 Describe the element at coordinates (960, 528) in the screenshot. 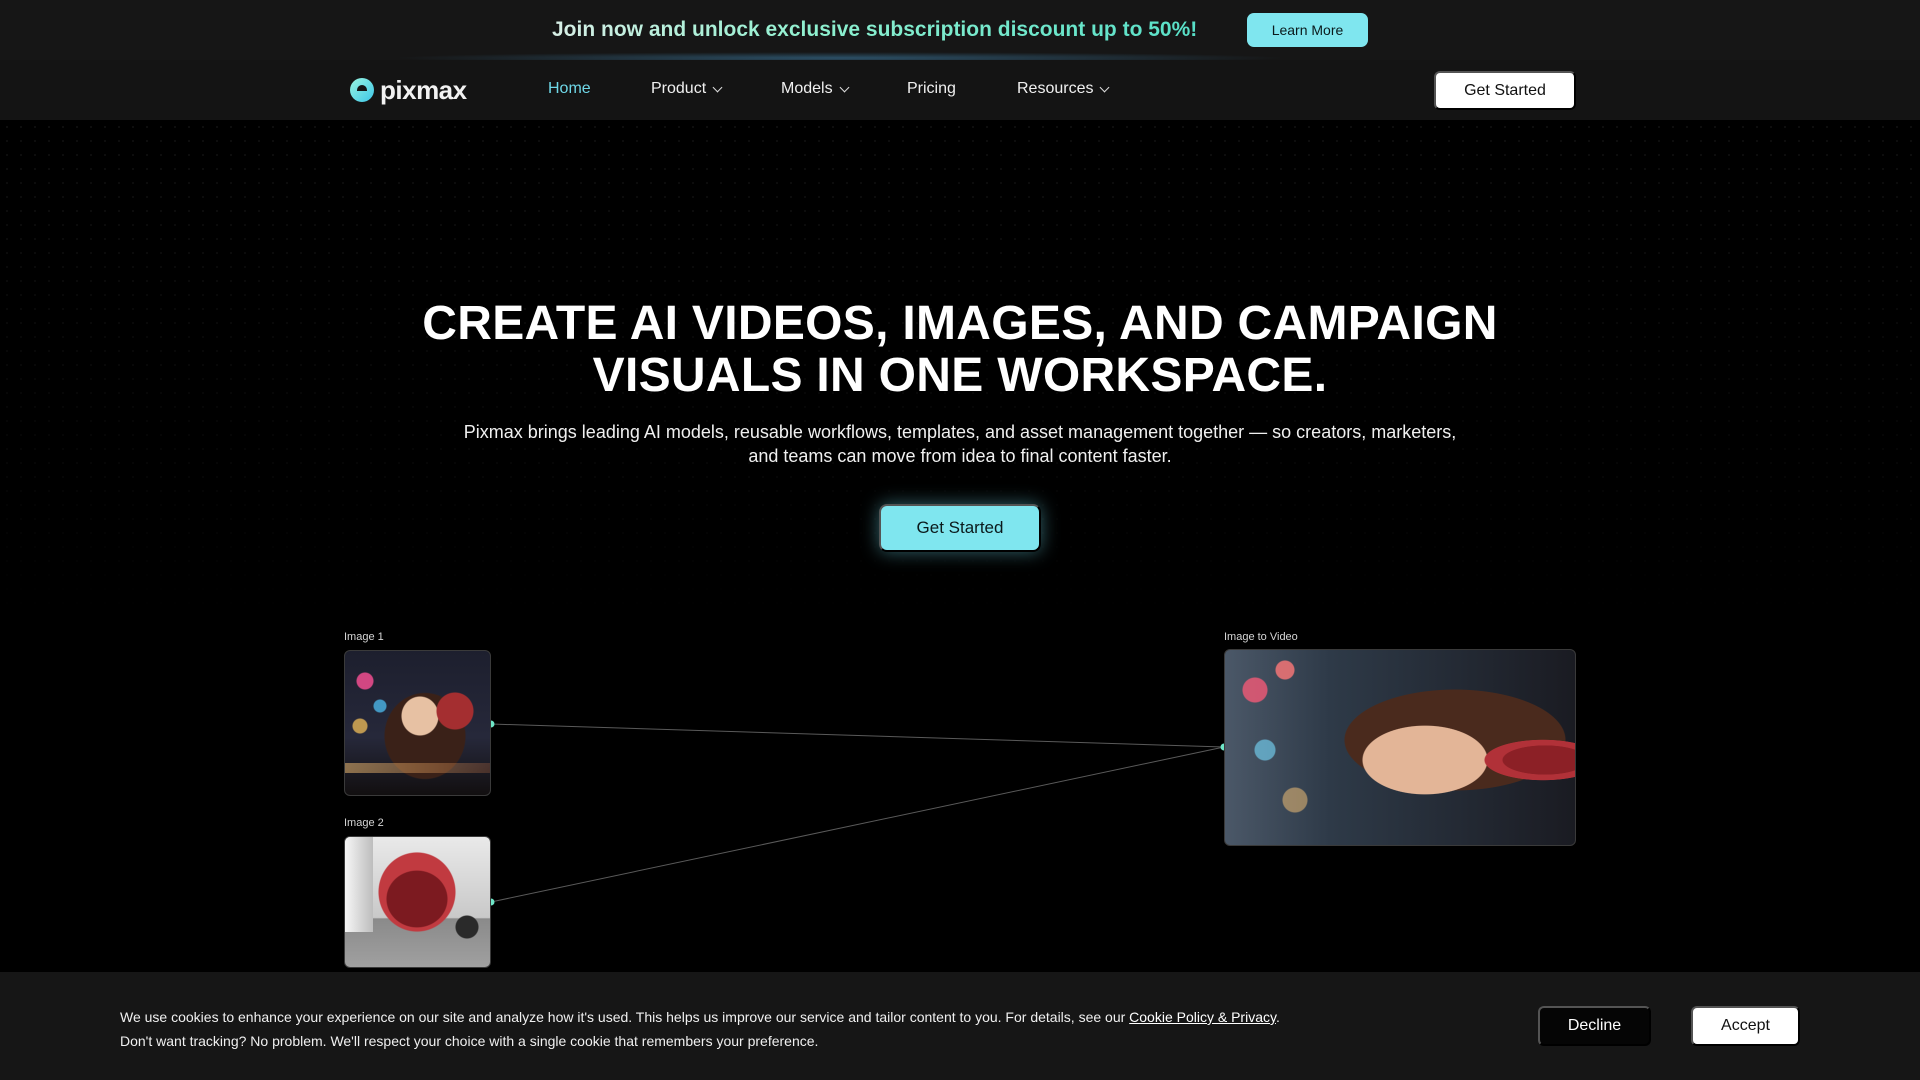

I see `hero-get-started-button: Get Started` at that location.